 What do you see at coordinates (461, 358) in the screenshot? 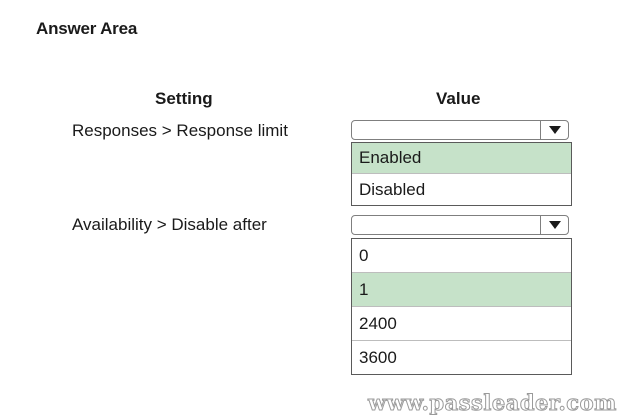
I see `option-3600: 3600` at bounding box center [461, 358].